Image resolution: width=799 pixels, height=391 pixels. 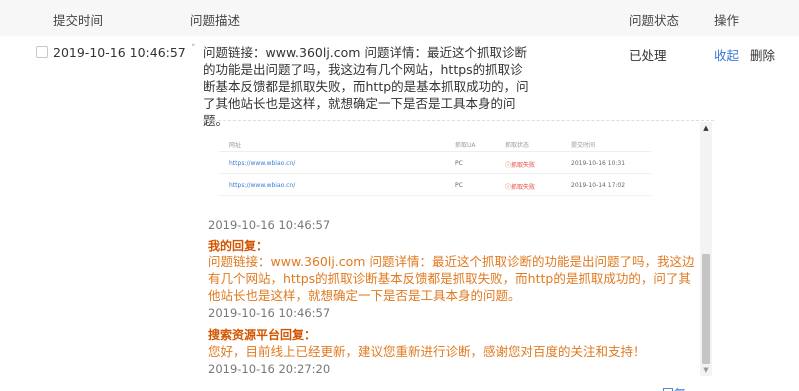 What do you see at coordinates (262, 335) in the screenshot?
I see `platform-reply-title: 搜索资源平台回复：` at bounding box center [262, 335].